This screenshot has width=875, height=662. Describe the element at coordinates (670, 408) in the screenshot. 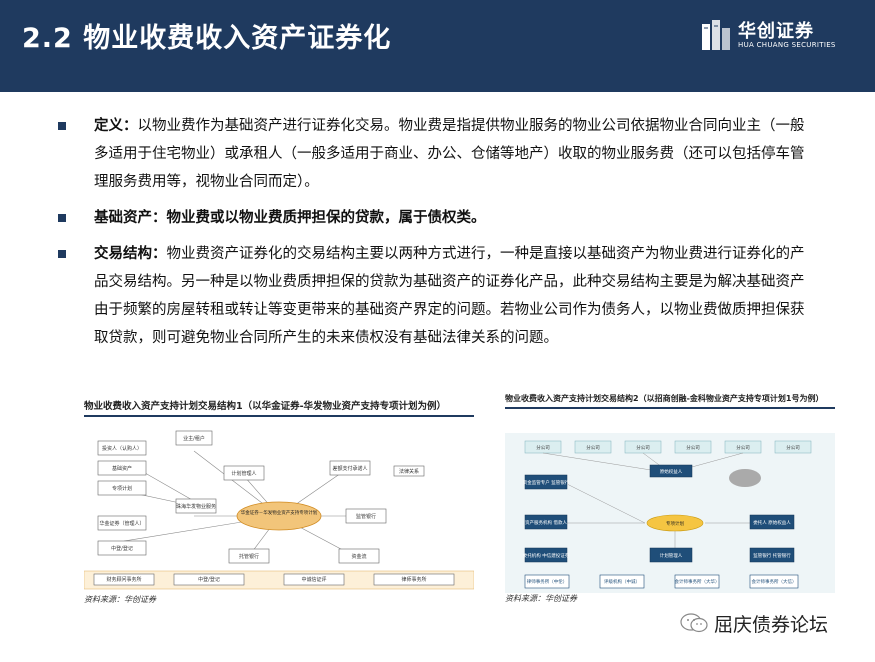

I see `diagram-2-divider` at that location.